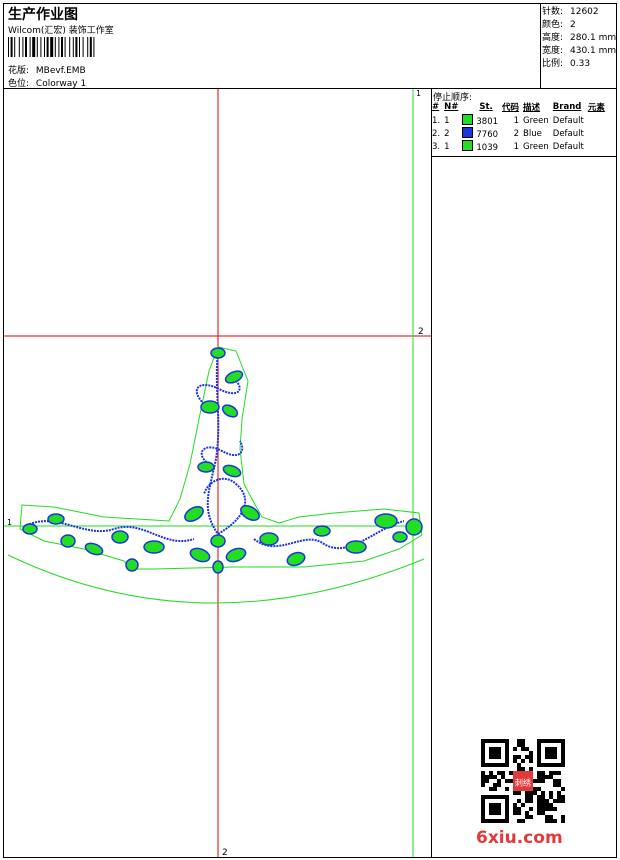 The height and width of the screenshot is (860, 620). What do you see at coordinates (61, 31) in the screenshot?
I see `software-subtitle: Wilcom(汇宏) 装饰工作室` at bounding box center [61, 31].